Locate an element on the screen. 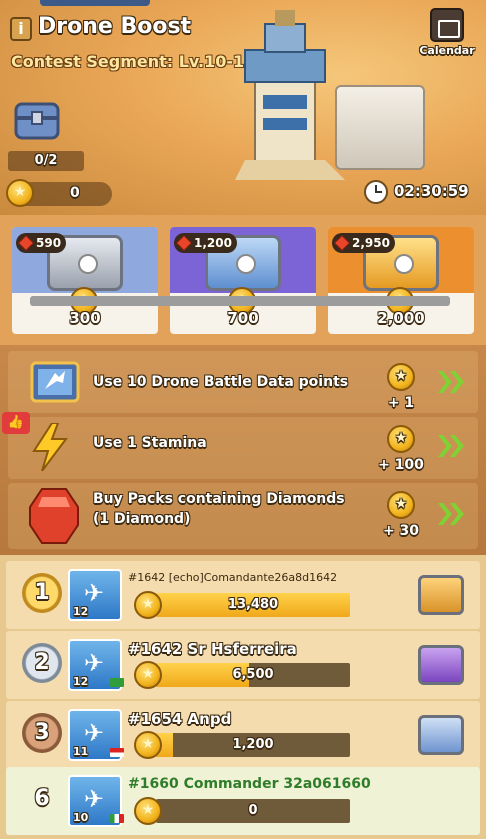 This screenshot has width=486, height=839. score-value: 6,500 is located at coordinates (253, 674).